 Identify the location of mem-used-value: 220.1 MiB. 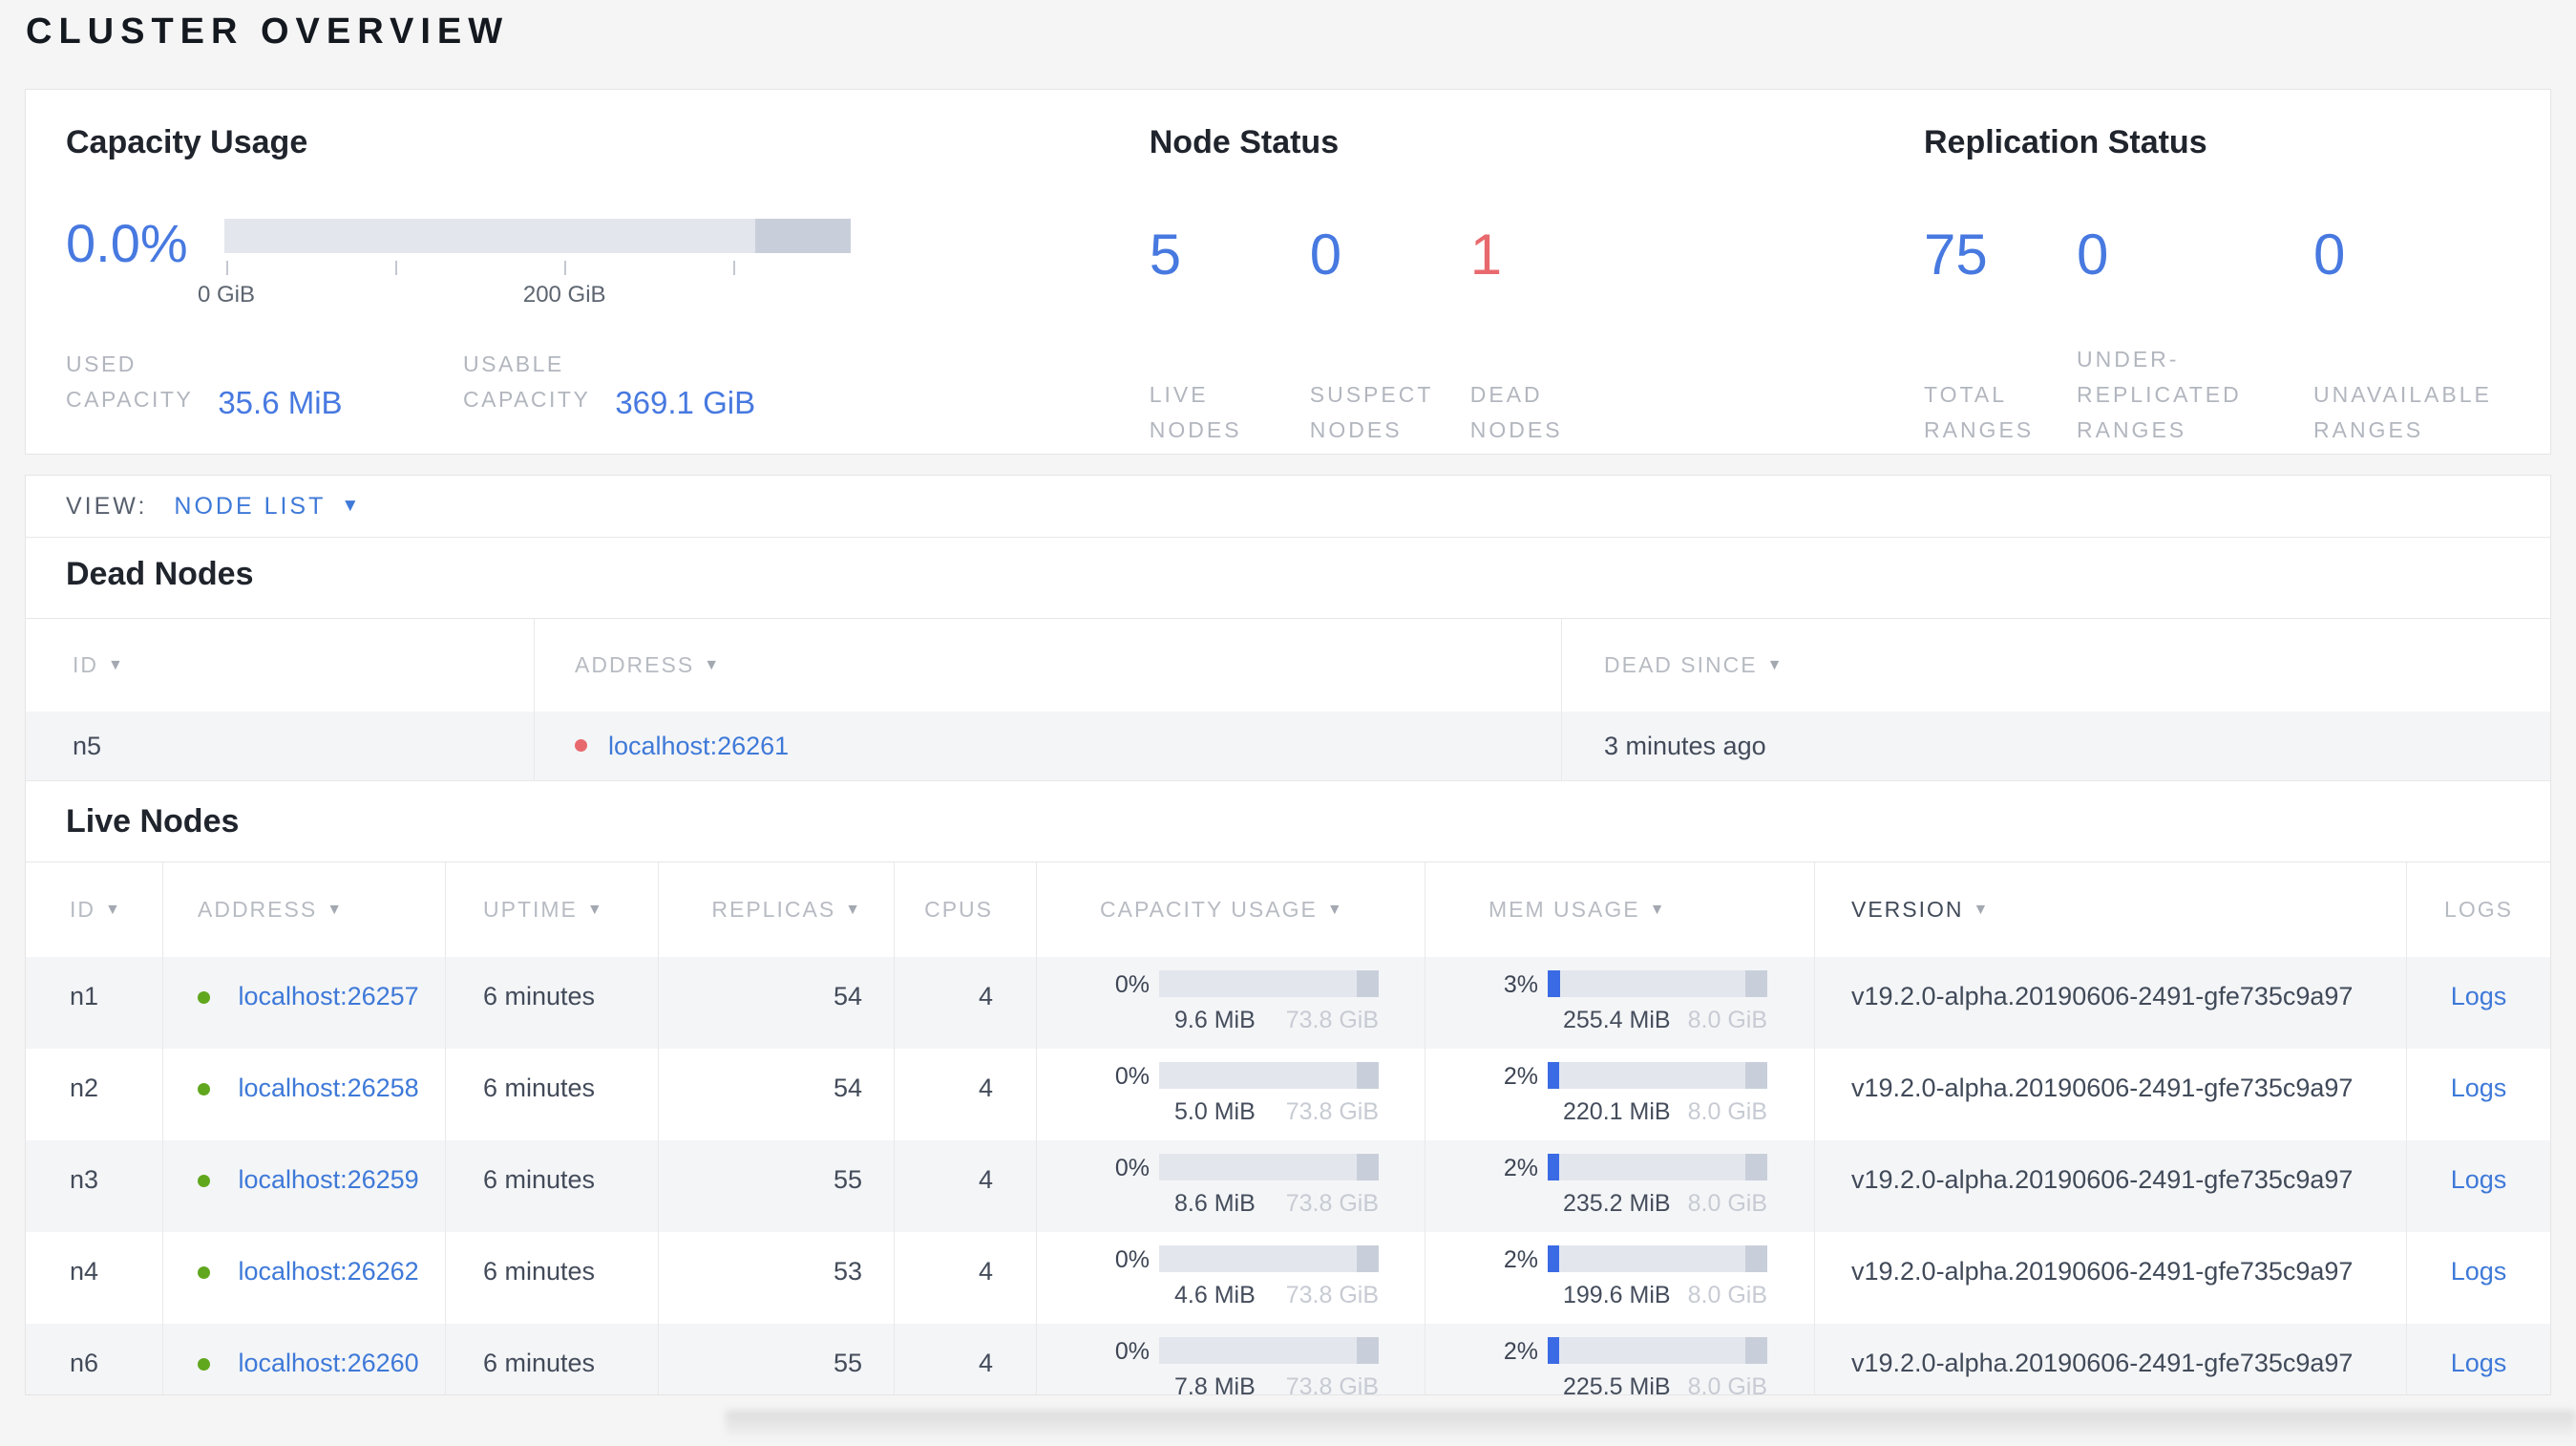
(1617, 1111).